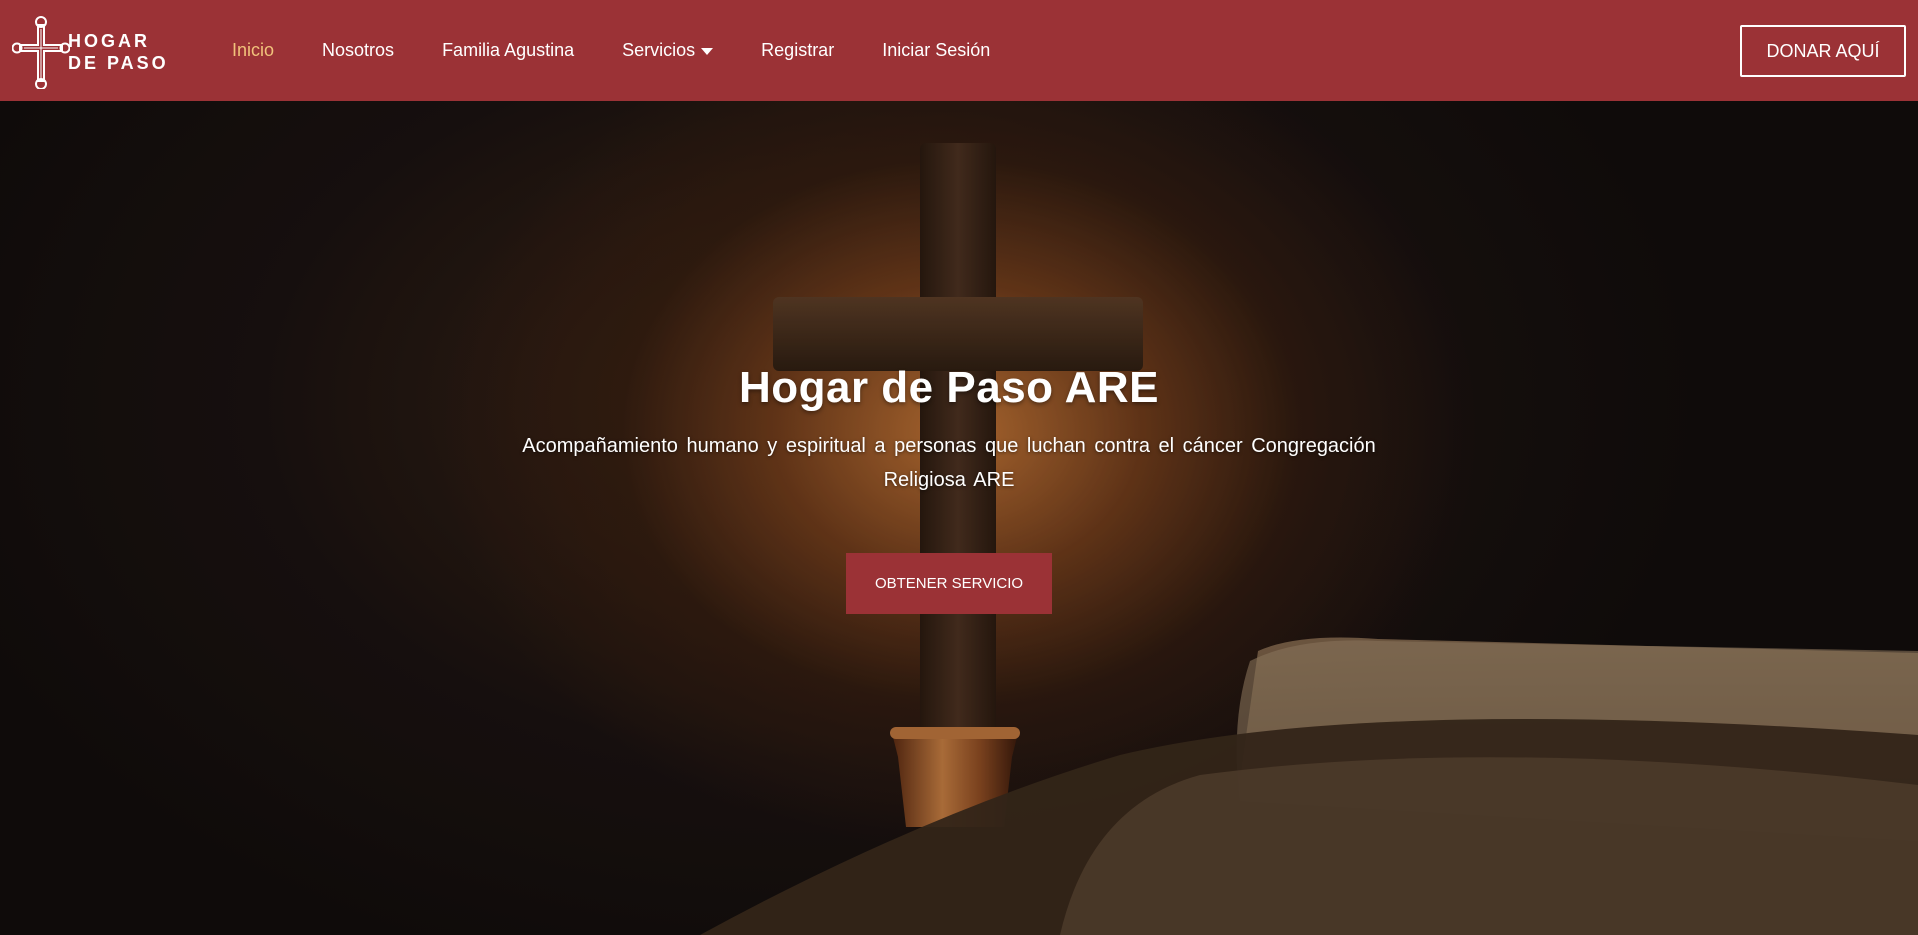 This screenshot has height=935, width=1918. I want to click on nav-servicios-dropdown: Servicios, so click(667, 50).